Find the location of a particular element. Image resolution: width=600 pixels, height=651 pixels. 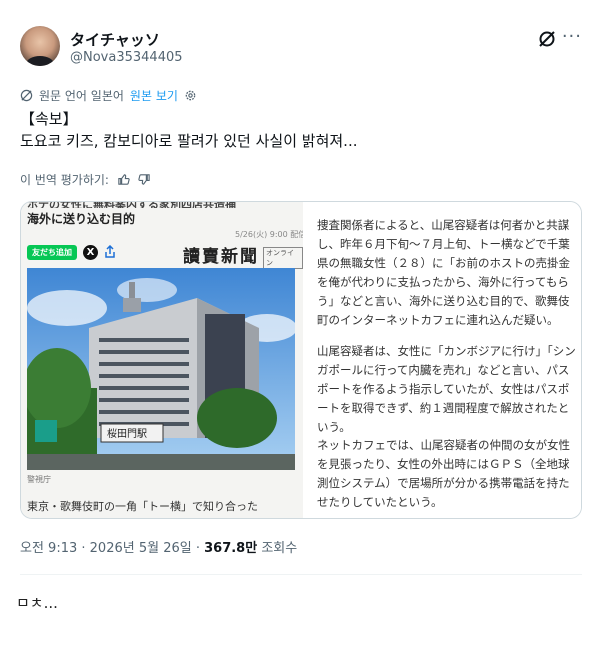

gear-icon is located at coordinates (190, 95).